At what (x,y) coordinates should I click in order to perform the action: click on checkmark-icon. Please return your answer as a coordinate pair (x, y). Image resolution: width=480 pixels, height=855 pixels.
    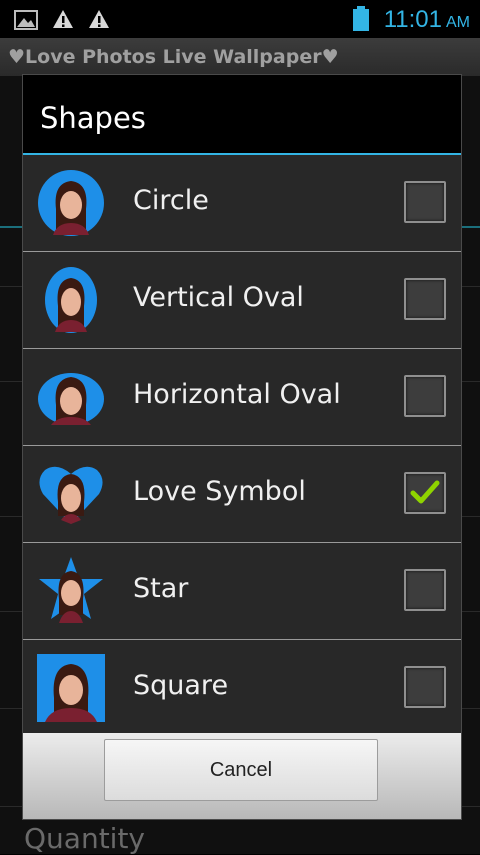
    Looking at the image, I should click on (425, 492).